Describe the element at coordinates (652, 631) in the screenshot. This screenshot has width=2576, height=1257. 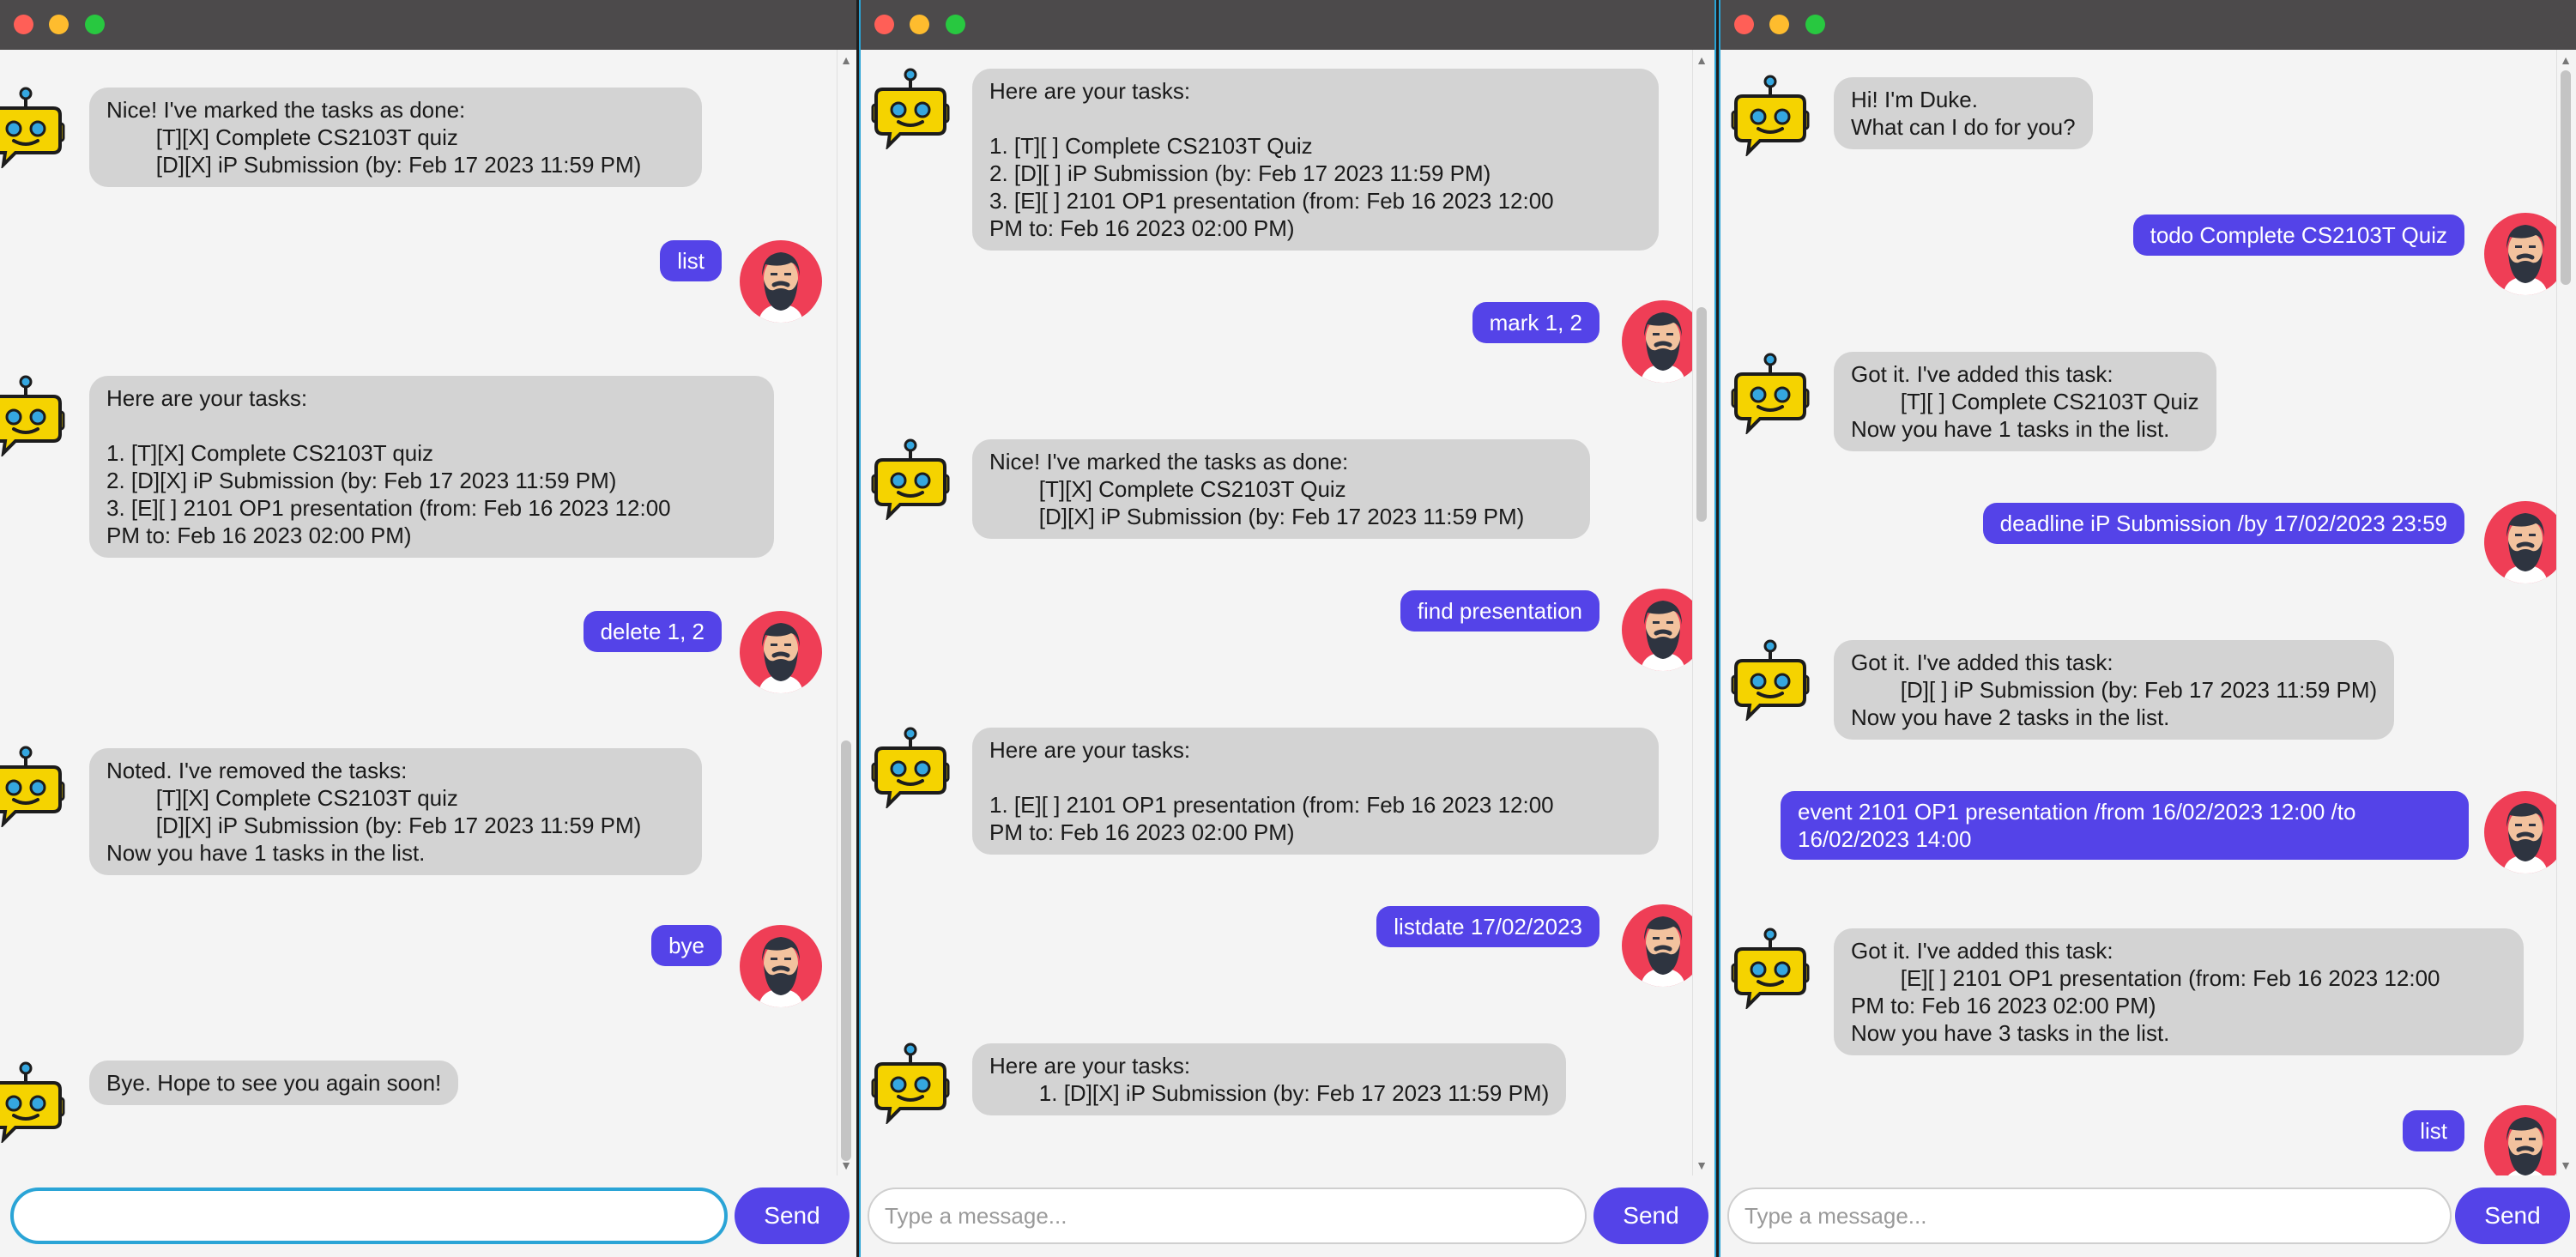
I see `user-message-bubble: delete 1, 2` at that location.